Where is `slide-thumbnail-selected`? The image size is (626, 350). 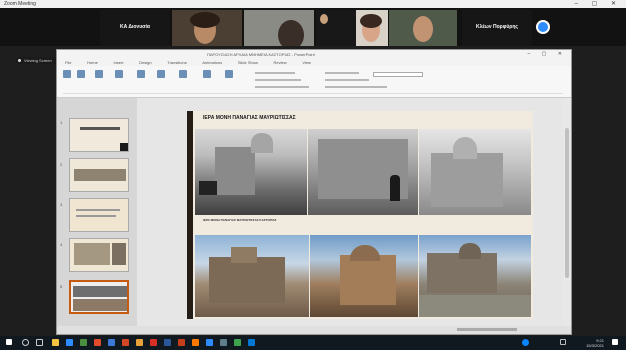 slide-thumbnail-selected is located at coordinates (99, 297).